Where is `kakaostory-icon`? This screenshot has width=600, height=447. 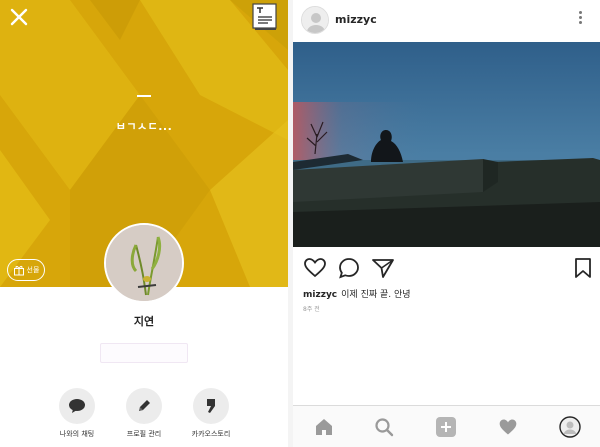
kakaostory-icon is located at coordinates (211, 406).